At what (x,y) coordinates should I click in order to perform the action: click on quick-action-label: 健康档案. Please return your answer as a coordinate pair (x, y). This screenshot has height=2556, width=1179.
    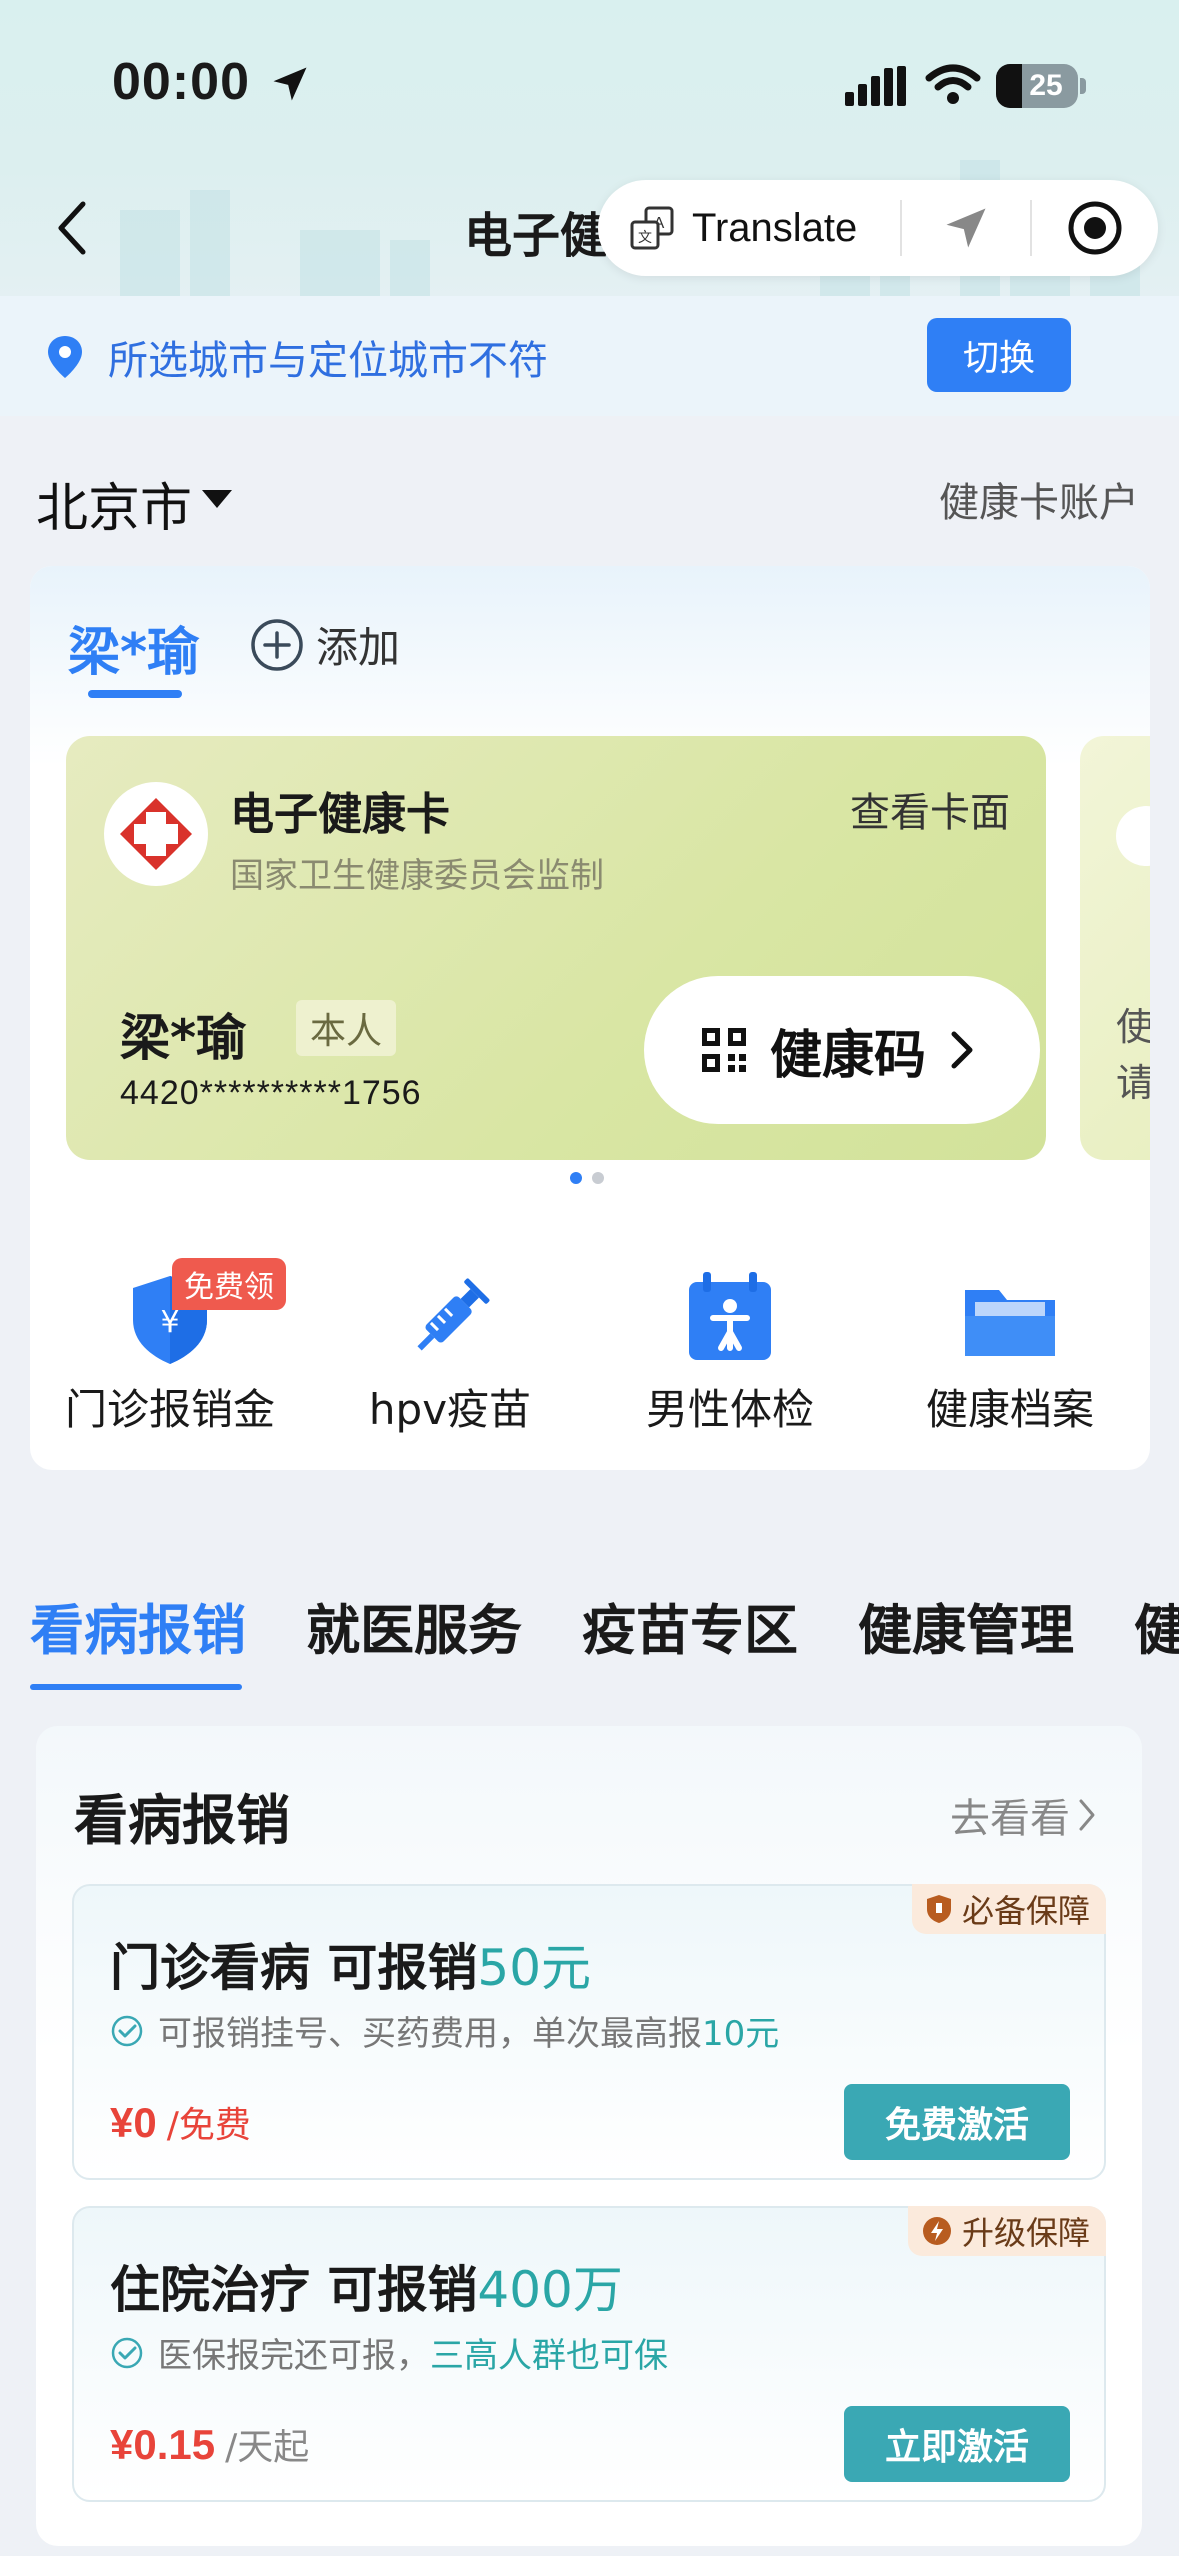
    Looking at the image, I should click on (1009, 1409).